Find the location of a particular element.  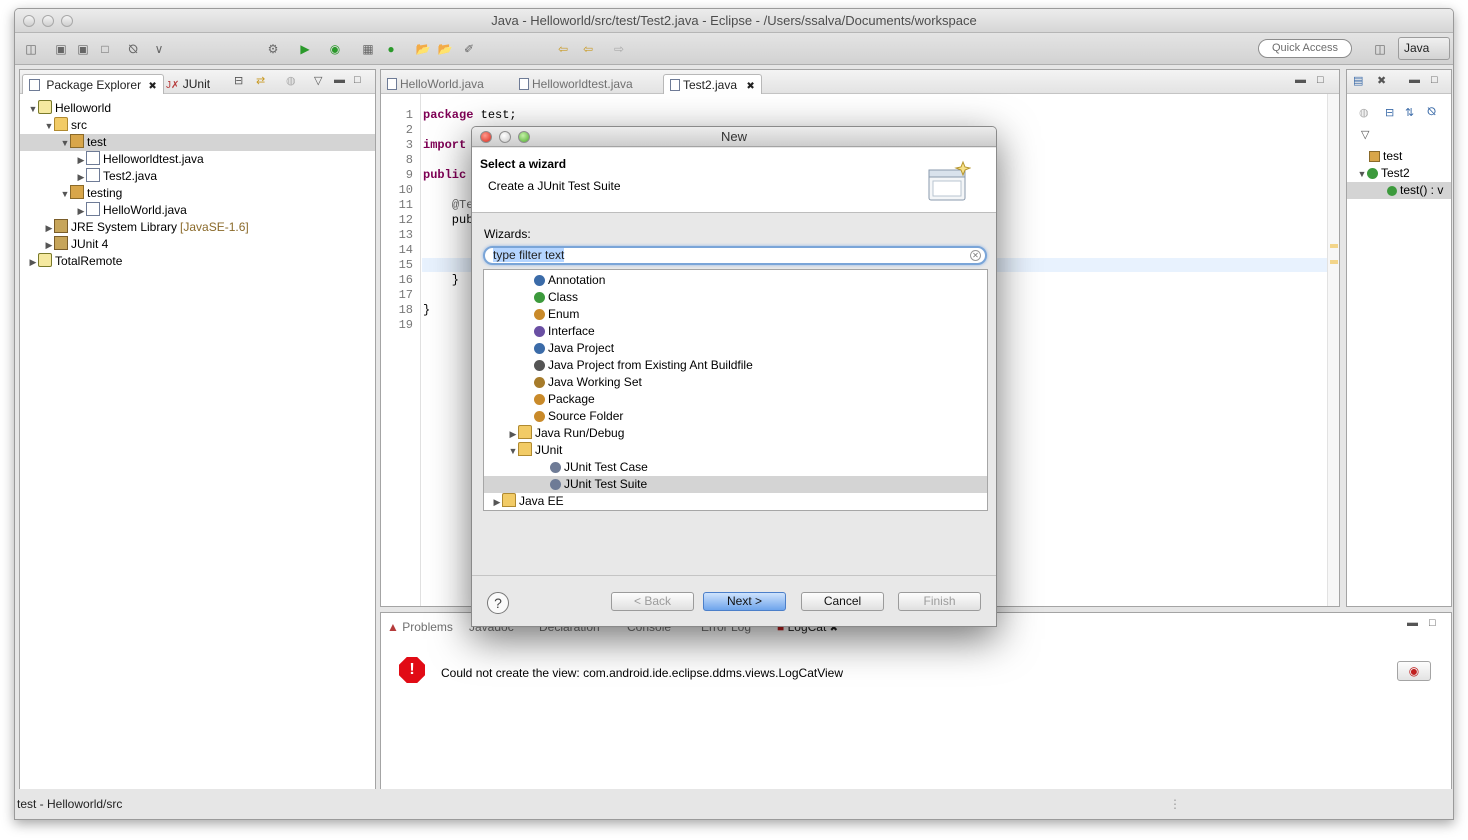

back-nav-icon: ⇦ is located at coordinates (563, 49).